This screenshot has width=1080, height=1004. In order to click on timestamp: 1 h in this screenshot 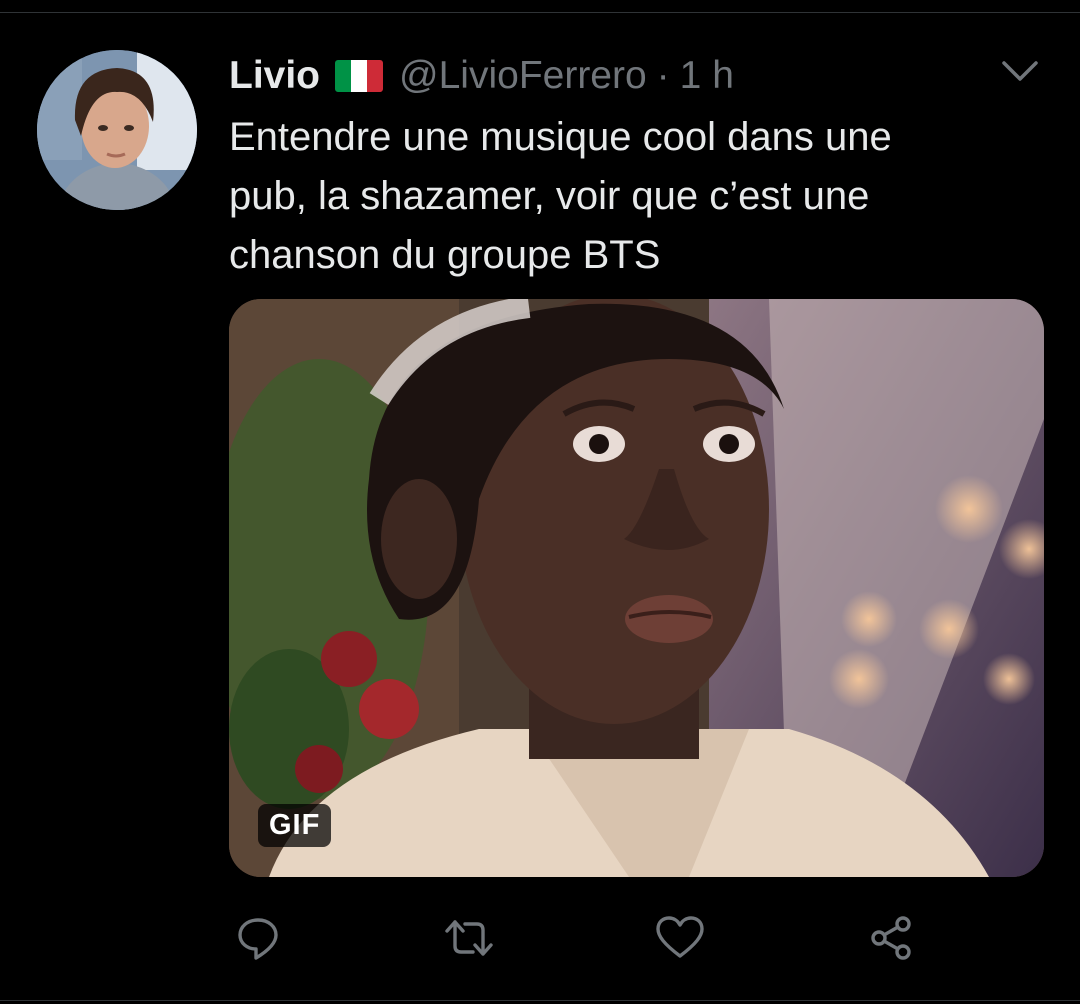, I will do `click(707, 76)`.